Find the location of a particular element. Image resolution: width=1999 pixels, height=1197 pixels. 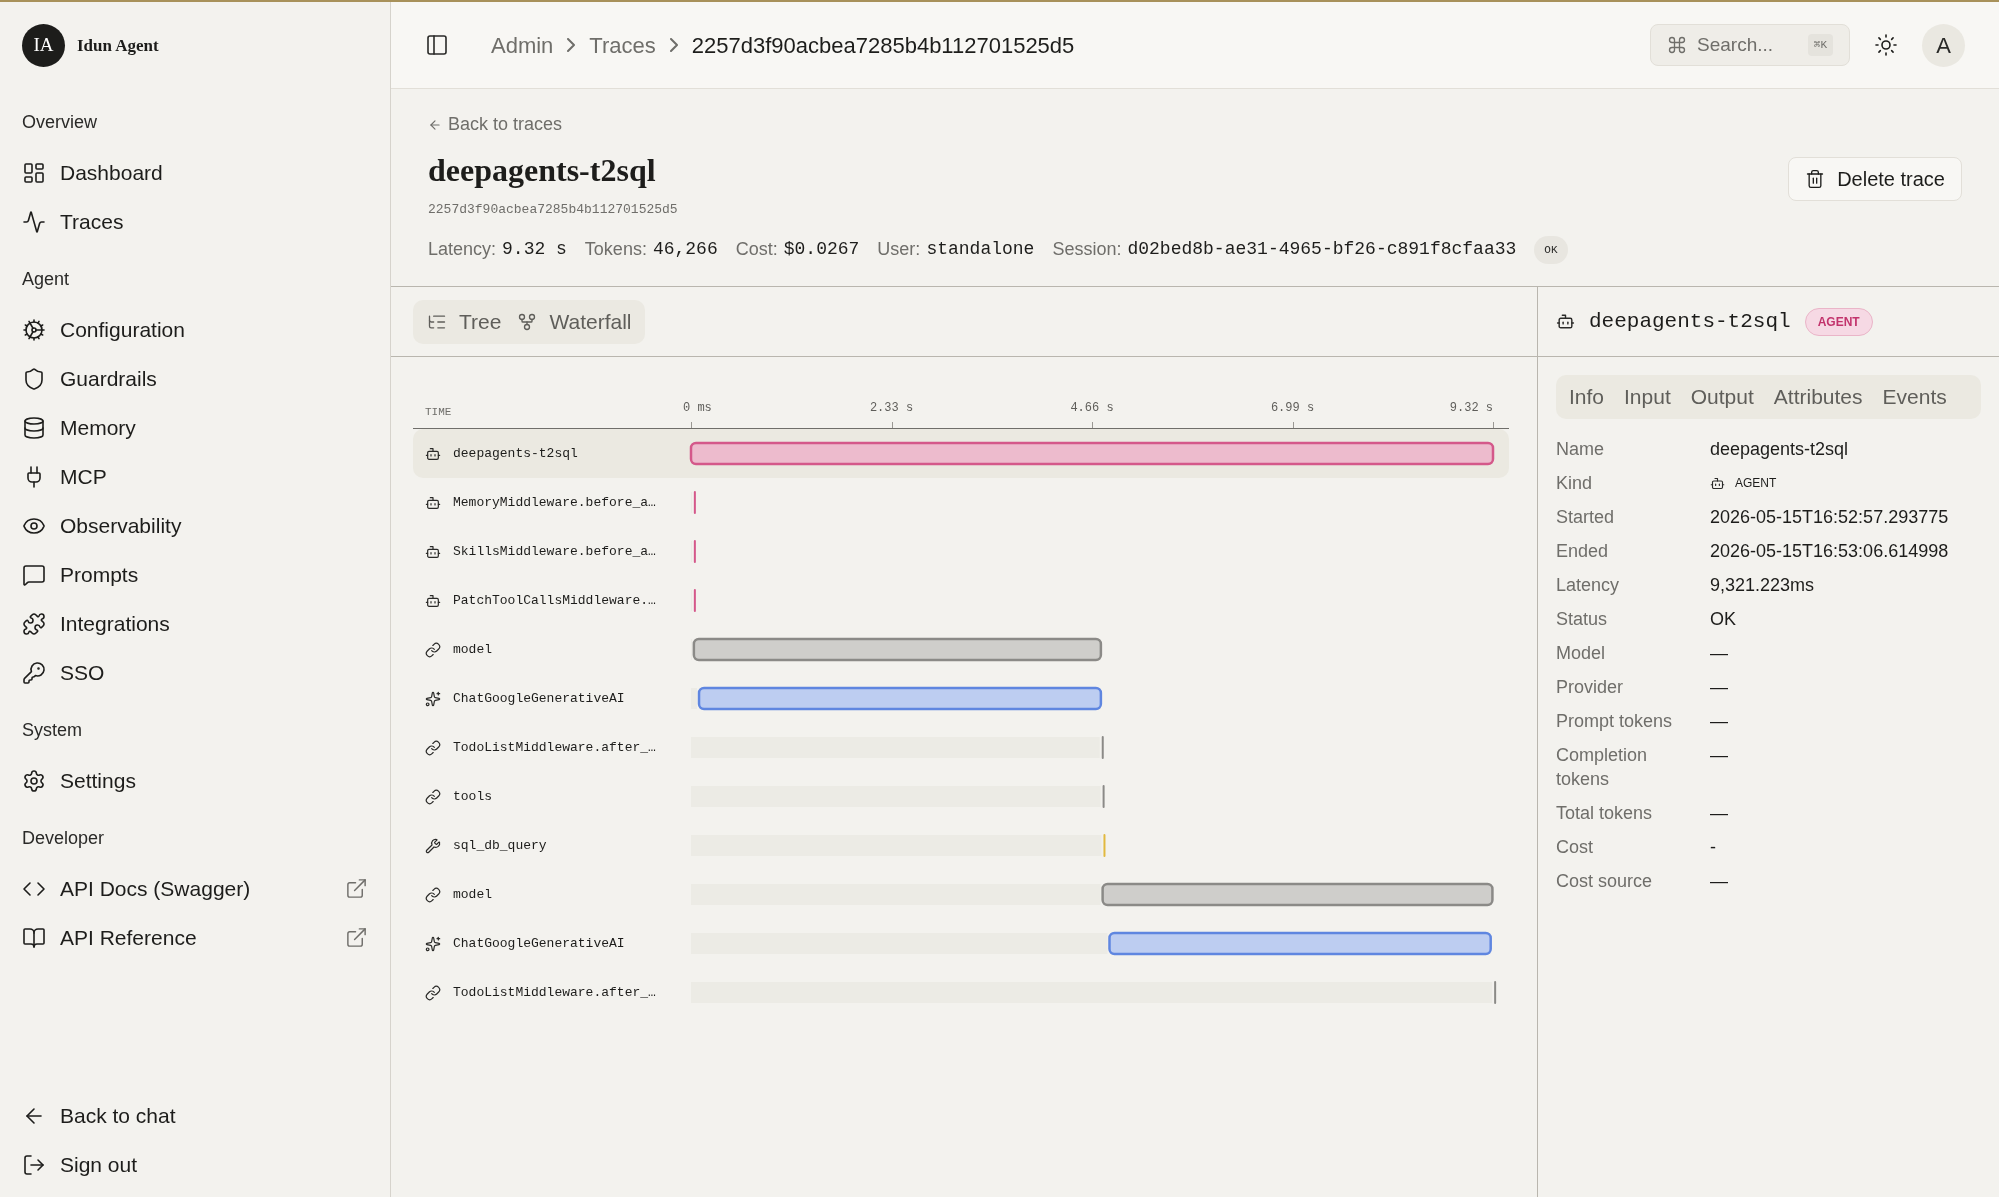

trace-title: deepagents-t2sql is located at coordinates (542, 170).